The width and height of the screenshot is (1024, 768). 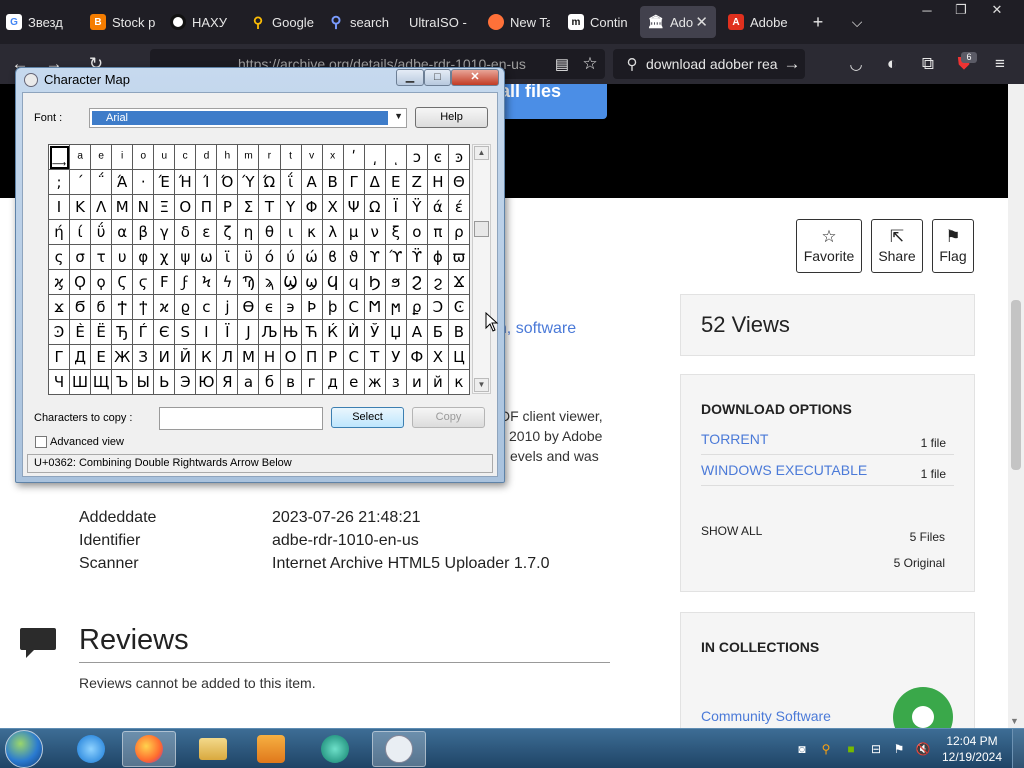 What do you see at coordinates (332, 382) in the screenshot?
I see `character-cell: д` at bounding box center [332, 382].